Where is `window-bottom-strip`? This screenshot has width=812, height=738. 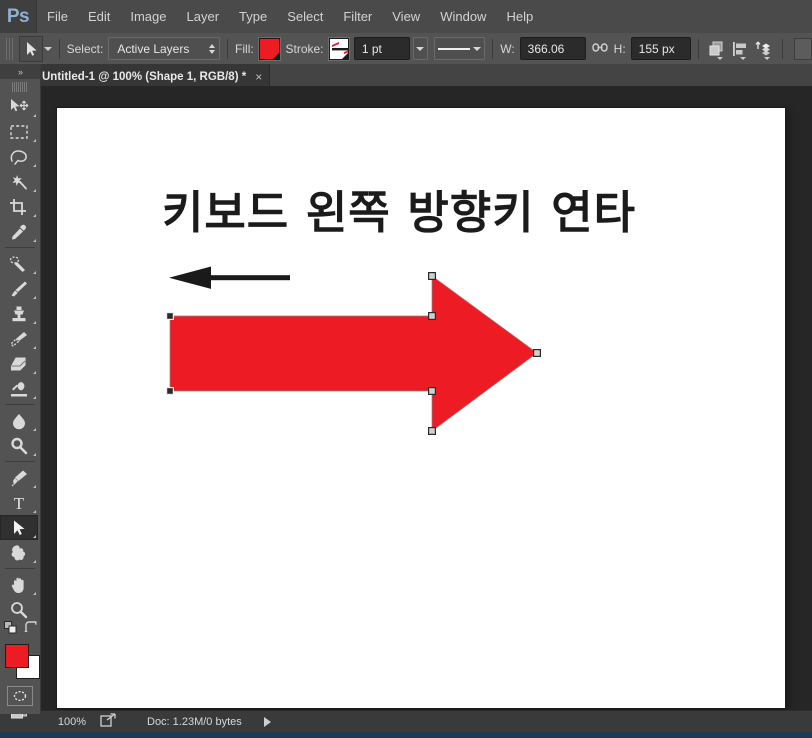
window-bottom-strip is located at coordinates (406, 735).